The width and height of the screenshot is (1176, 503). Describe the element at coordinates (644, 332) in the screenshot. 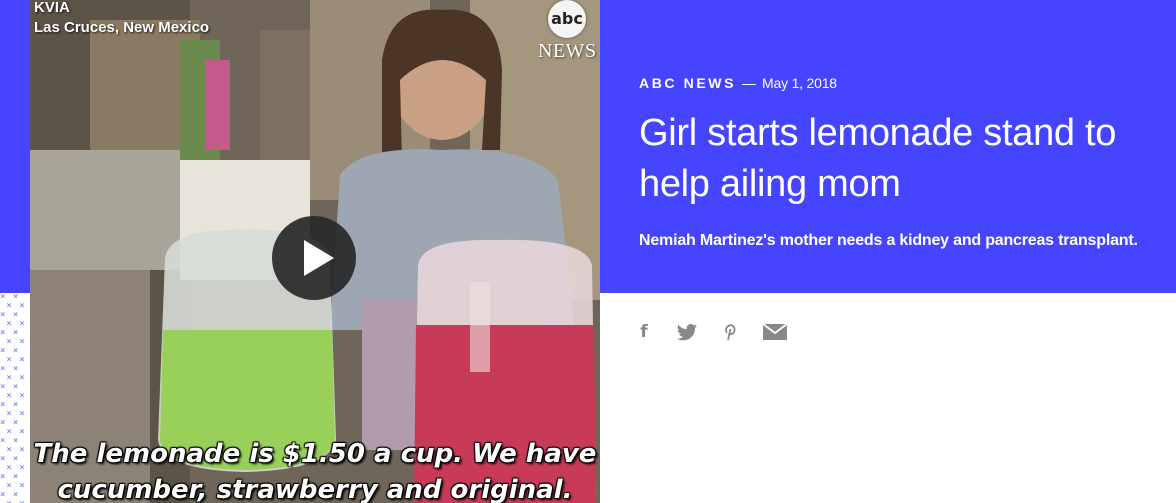

I see `facebook-icon: f` at that location.